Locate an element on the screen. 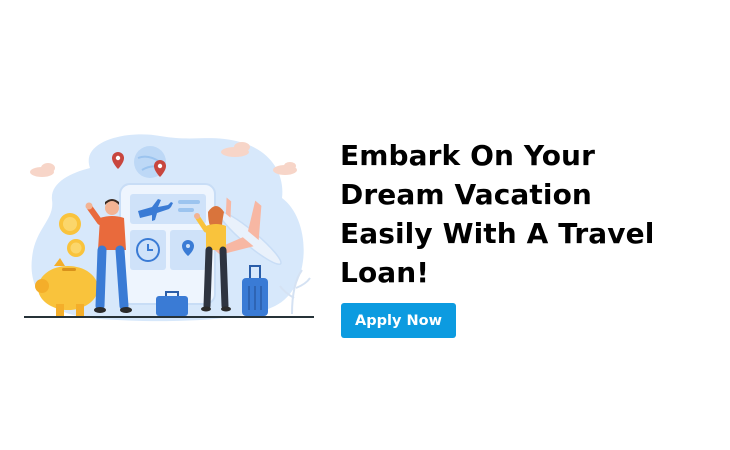 This screenshot has height=450, width=730. headline-line-3: Easily With A Travel is located at coordinates (497, 233).